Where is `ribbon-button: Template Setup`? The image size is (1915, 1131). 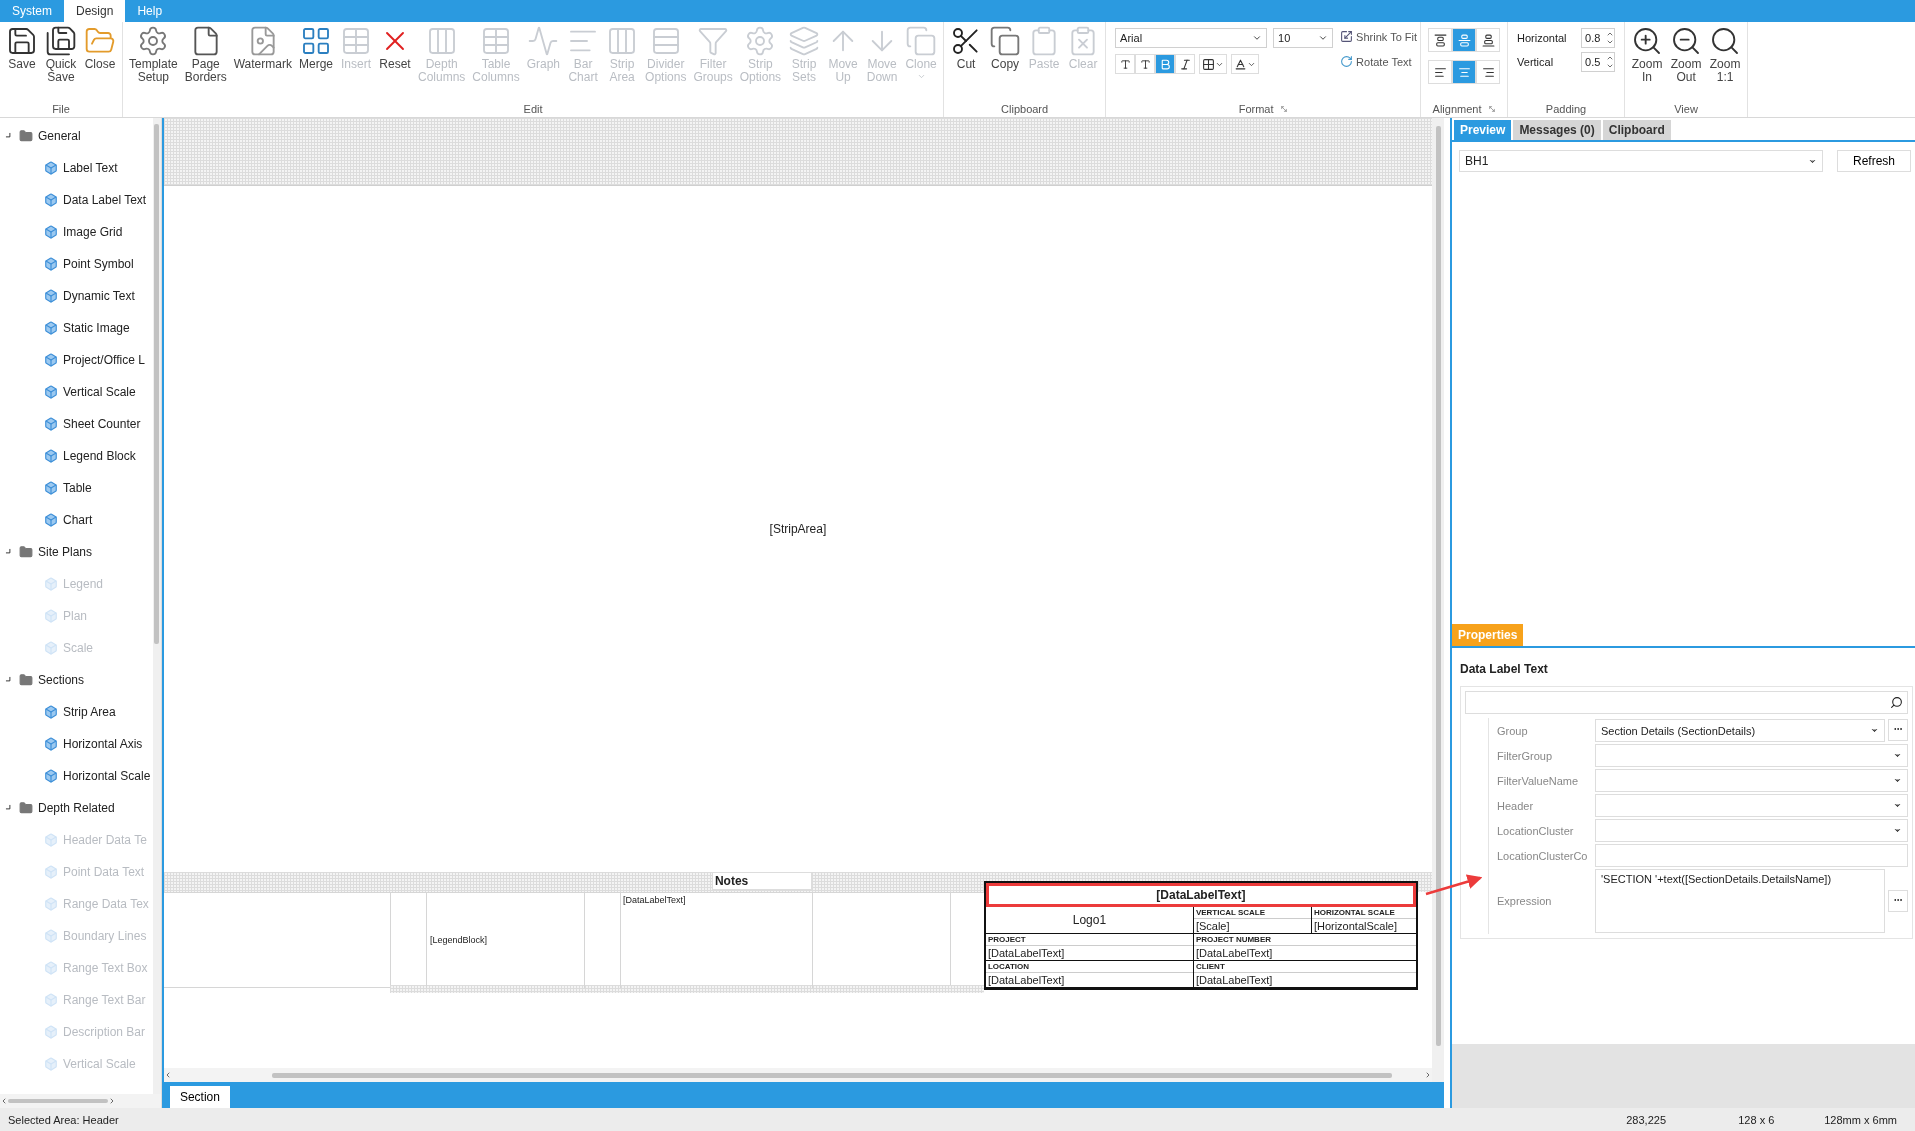
ribbon-button: Template Setup is located at coordinates (153, 54).